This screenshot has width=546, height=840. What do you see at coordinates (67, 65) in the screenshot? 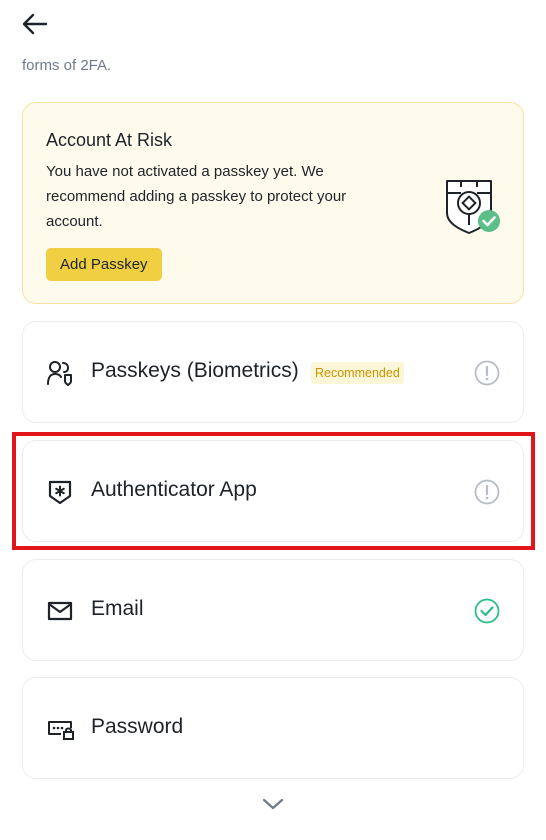
I see `page-subtitle: forms of 2FA.` at bounding box center [67, 65].